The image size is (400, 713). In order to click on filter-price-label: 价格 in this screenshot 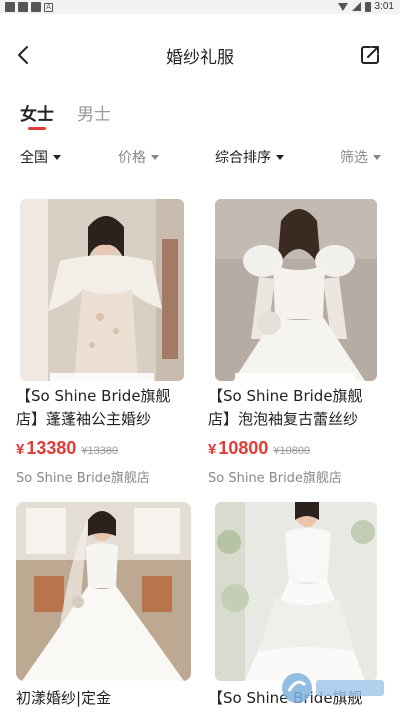, I will do `click(132, 158)`.